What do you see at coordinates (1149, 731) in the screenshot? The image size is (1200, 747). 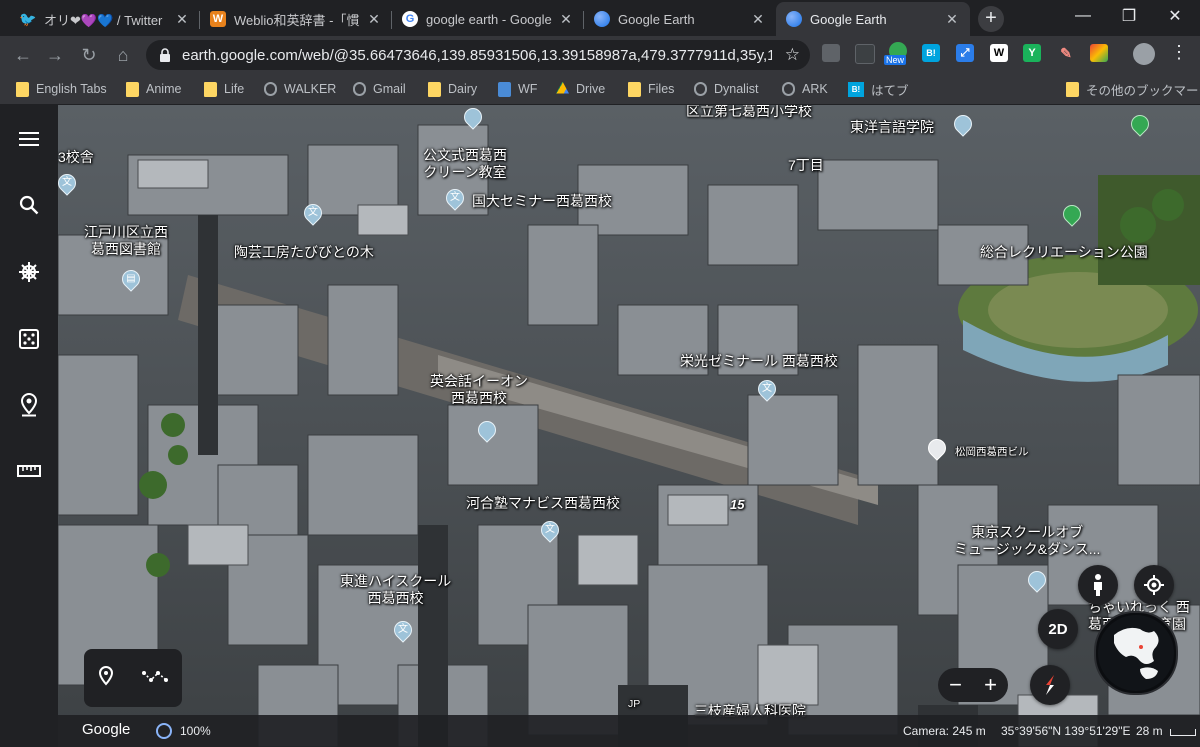 I see `scale-text: 28 m` at bounding box center [1149, 731].